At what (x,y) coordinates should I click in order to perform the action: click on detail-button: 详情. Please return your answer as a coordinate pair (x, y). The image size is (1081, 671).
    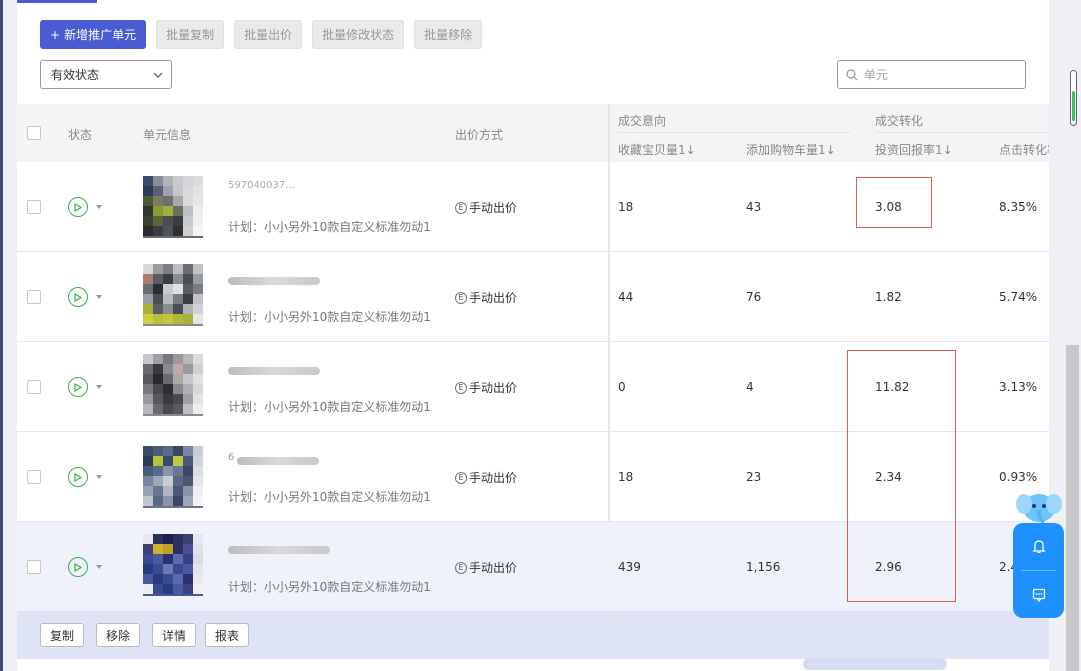
    Looking at the image, I should click on (174, 635).